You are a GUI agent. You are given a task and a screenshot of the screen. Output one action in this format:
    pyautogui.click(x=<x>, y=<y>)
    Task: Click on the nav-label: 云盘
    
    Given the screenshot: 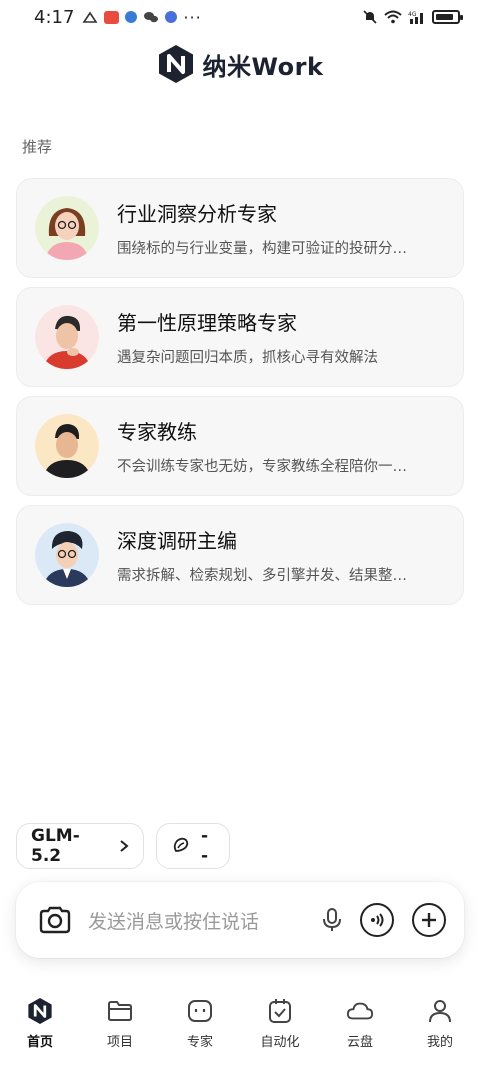 What is the action you would take?
    pyautogui.click(x=359, y=1042)
    